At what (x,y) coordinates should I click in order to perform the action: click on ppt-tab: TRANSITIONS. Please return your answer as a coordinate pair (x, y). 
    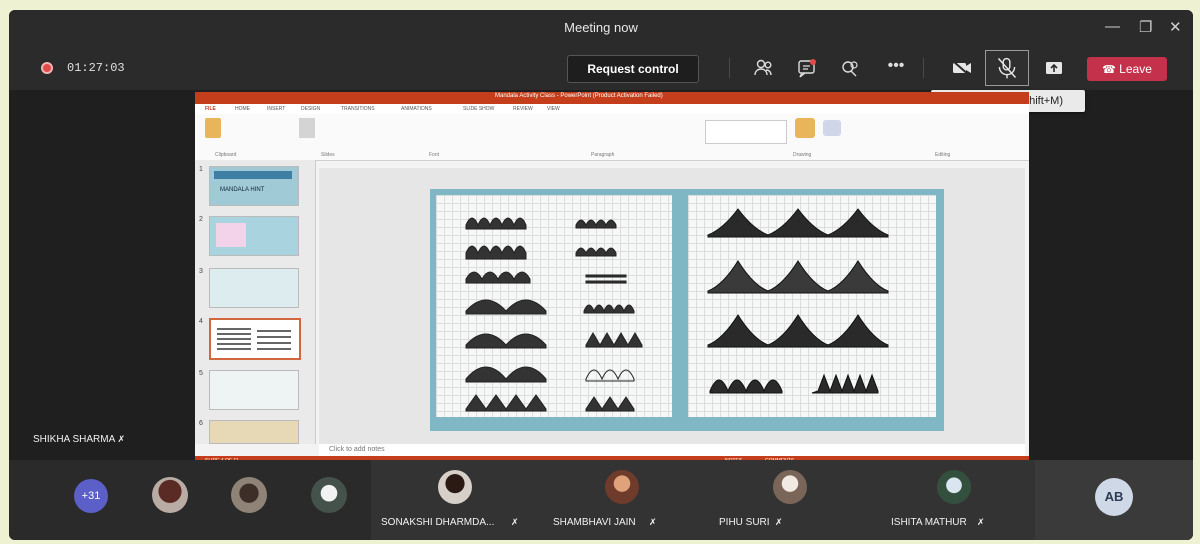
    Looking at the image, I should click on (358, 109).